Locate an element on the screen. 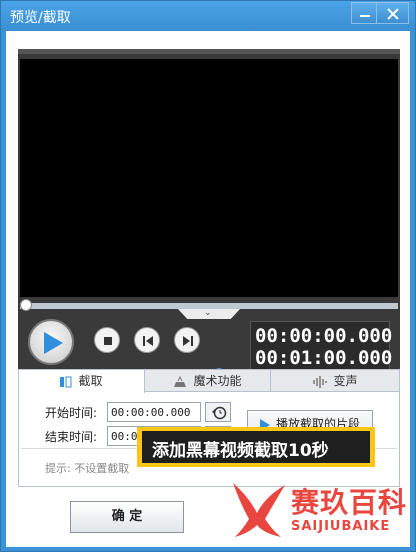 The width and height of the screenshot is (416, 552). start-time-reset-button is located at coordinates (218, 412).